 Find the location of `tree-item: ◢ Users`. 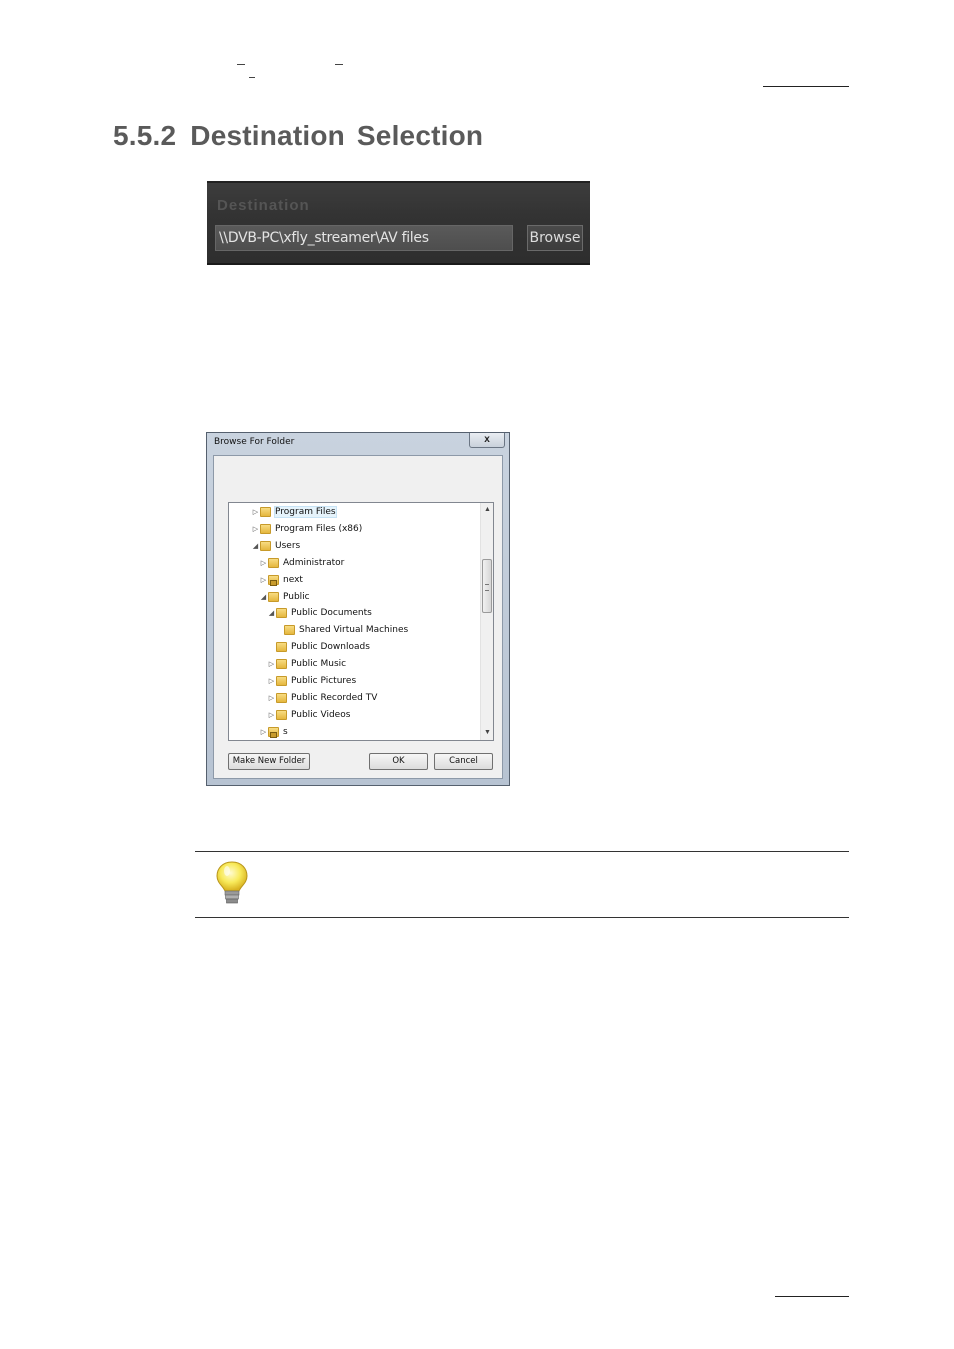

tree-item: ◢ Users is located at coordinates (275, 546).